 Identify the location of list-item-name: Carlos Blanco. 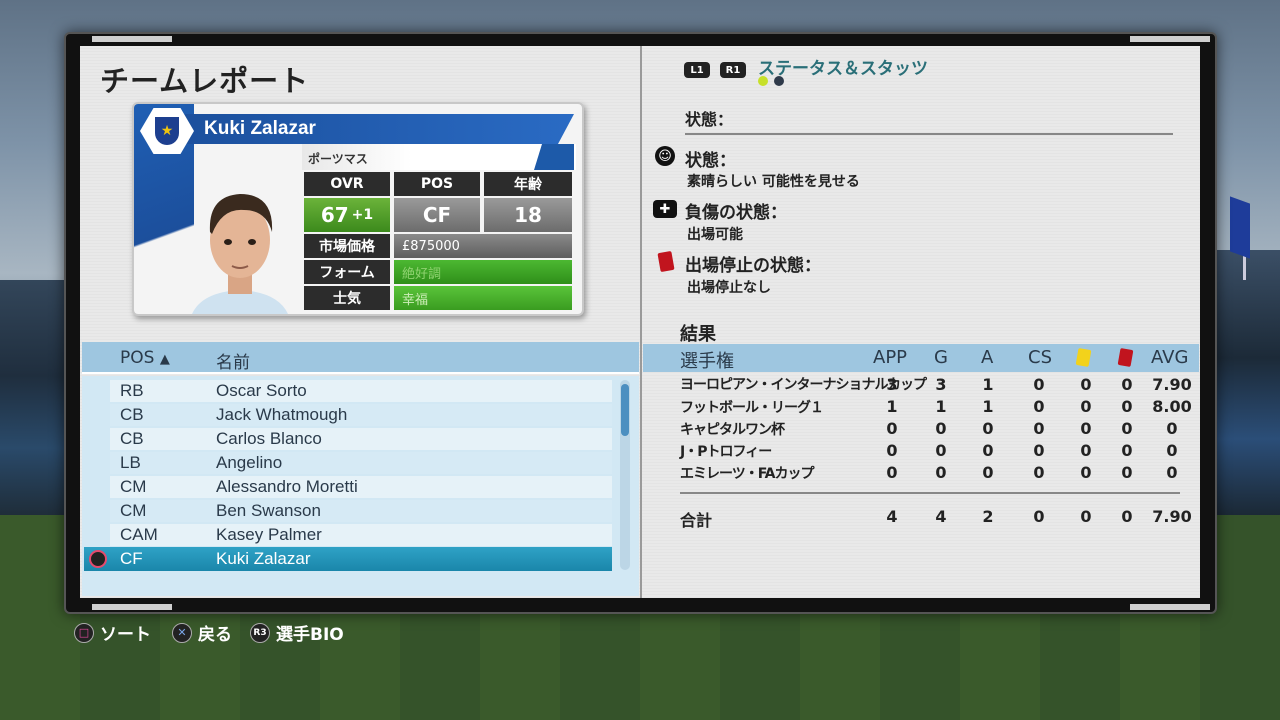
(269, 438).